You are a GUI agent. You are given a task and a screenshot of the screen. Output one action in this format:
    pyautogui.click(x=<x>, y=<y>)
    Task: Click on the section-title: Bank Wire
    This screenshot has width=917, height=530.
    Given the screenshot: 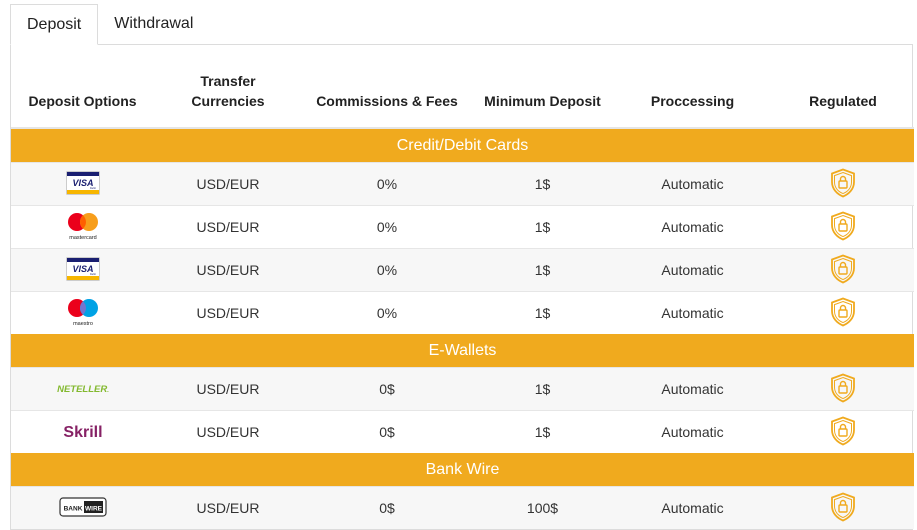 What is the action you would take?
    pyautogui.click(x=462, y=470)
    